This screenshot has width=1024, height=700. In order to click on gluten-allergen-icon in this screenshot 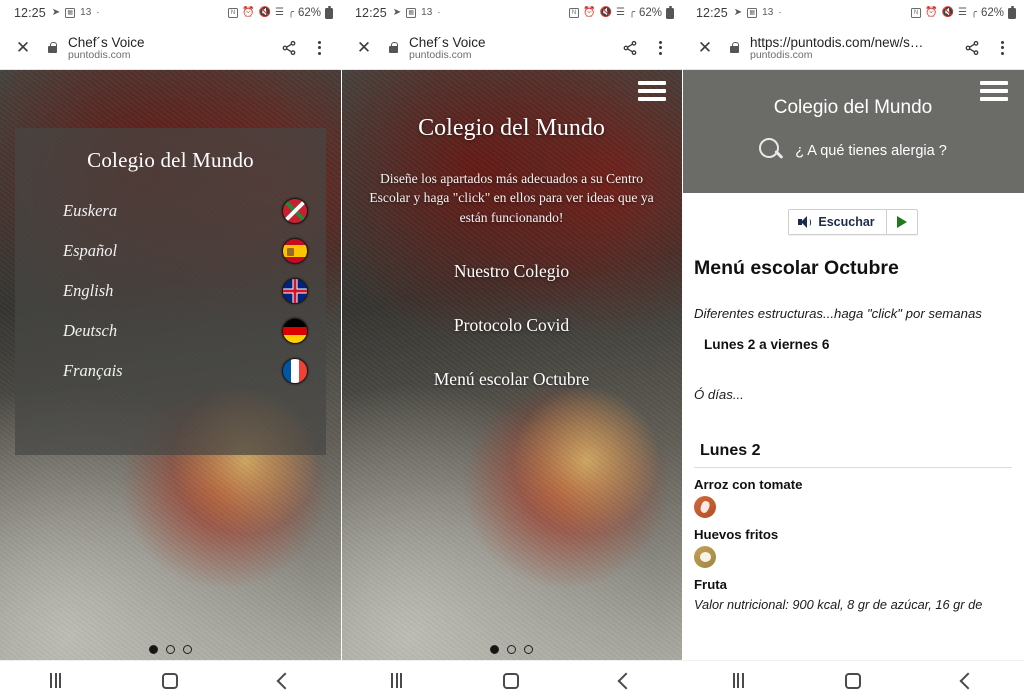, I will do `click(705, 507)`.